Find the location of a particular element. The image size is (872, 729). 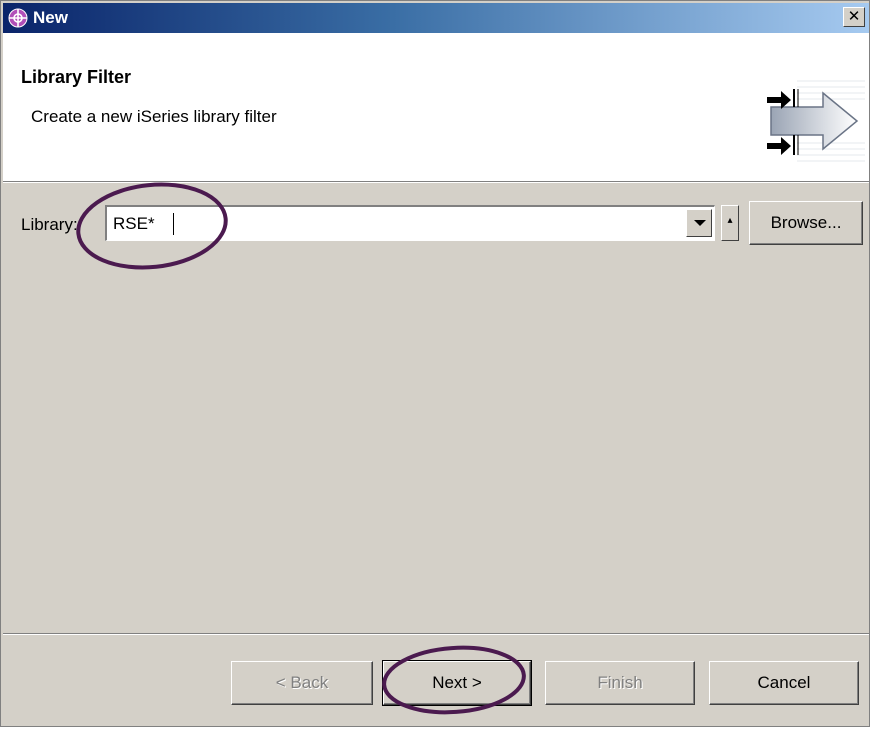

finish-button: Finish is located at coordinates (620, 683).